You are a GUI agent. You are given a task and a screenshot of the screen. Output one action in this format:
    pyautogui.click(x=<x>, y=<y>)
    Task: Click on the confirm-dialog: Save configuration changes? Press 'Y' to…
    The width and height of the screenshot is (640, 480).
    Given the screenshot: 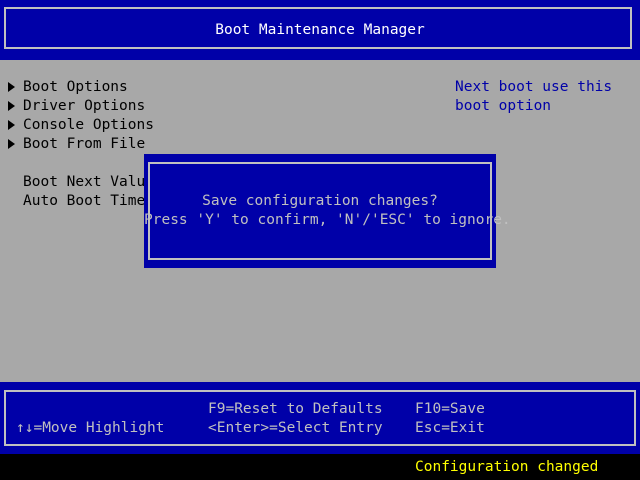 What is the action you would take?
    pyautogui.click(x=327, y=211)
    